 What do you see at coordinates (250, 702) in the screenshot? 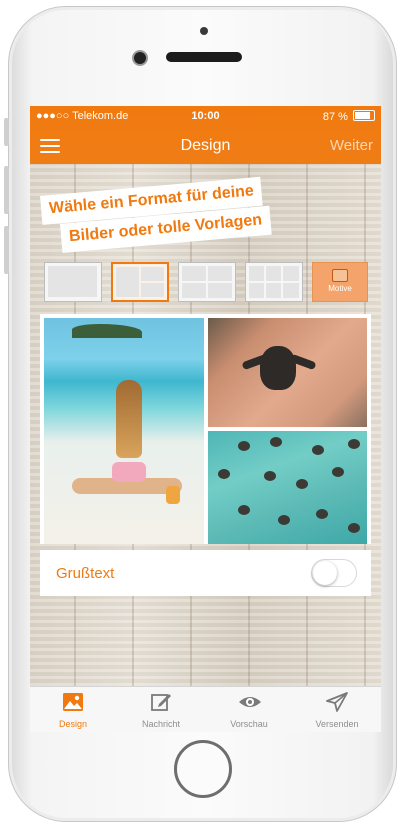
I see `eye-icon` at bounding box center [250, 702].